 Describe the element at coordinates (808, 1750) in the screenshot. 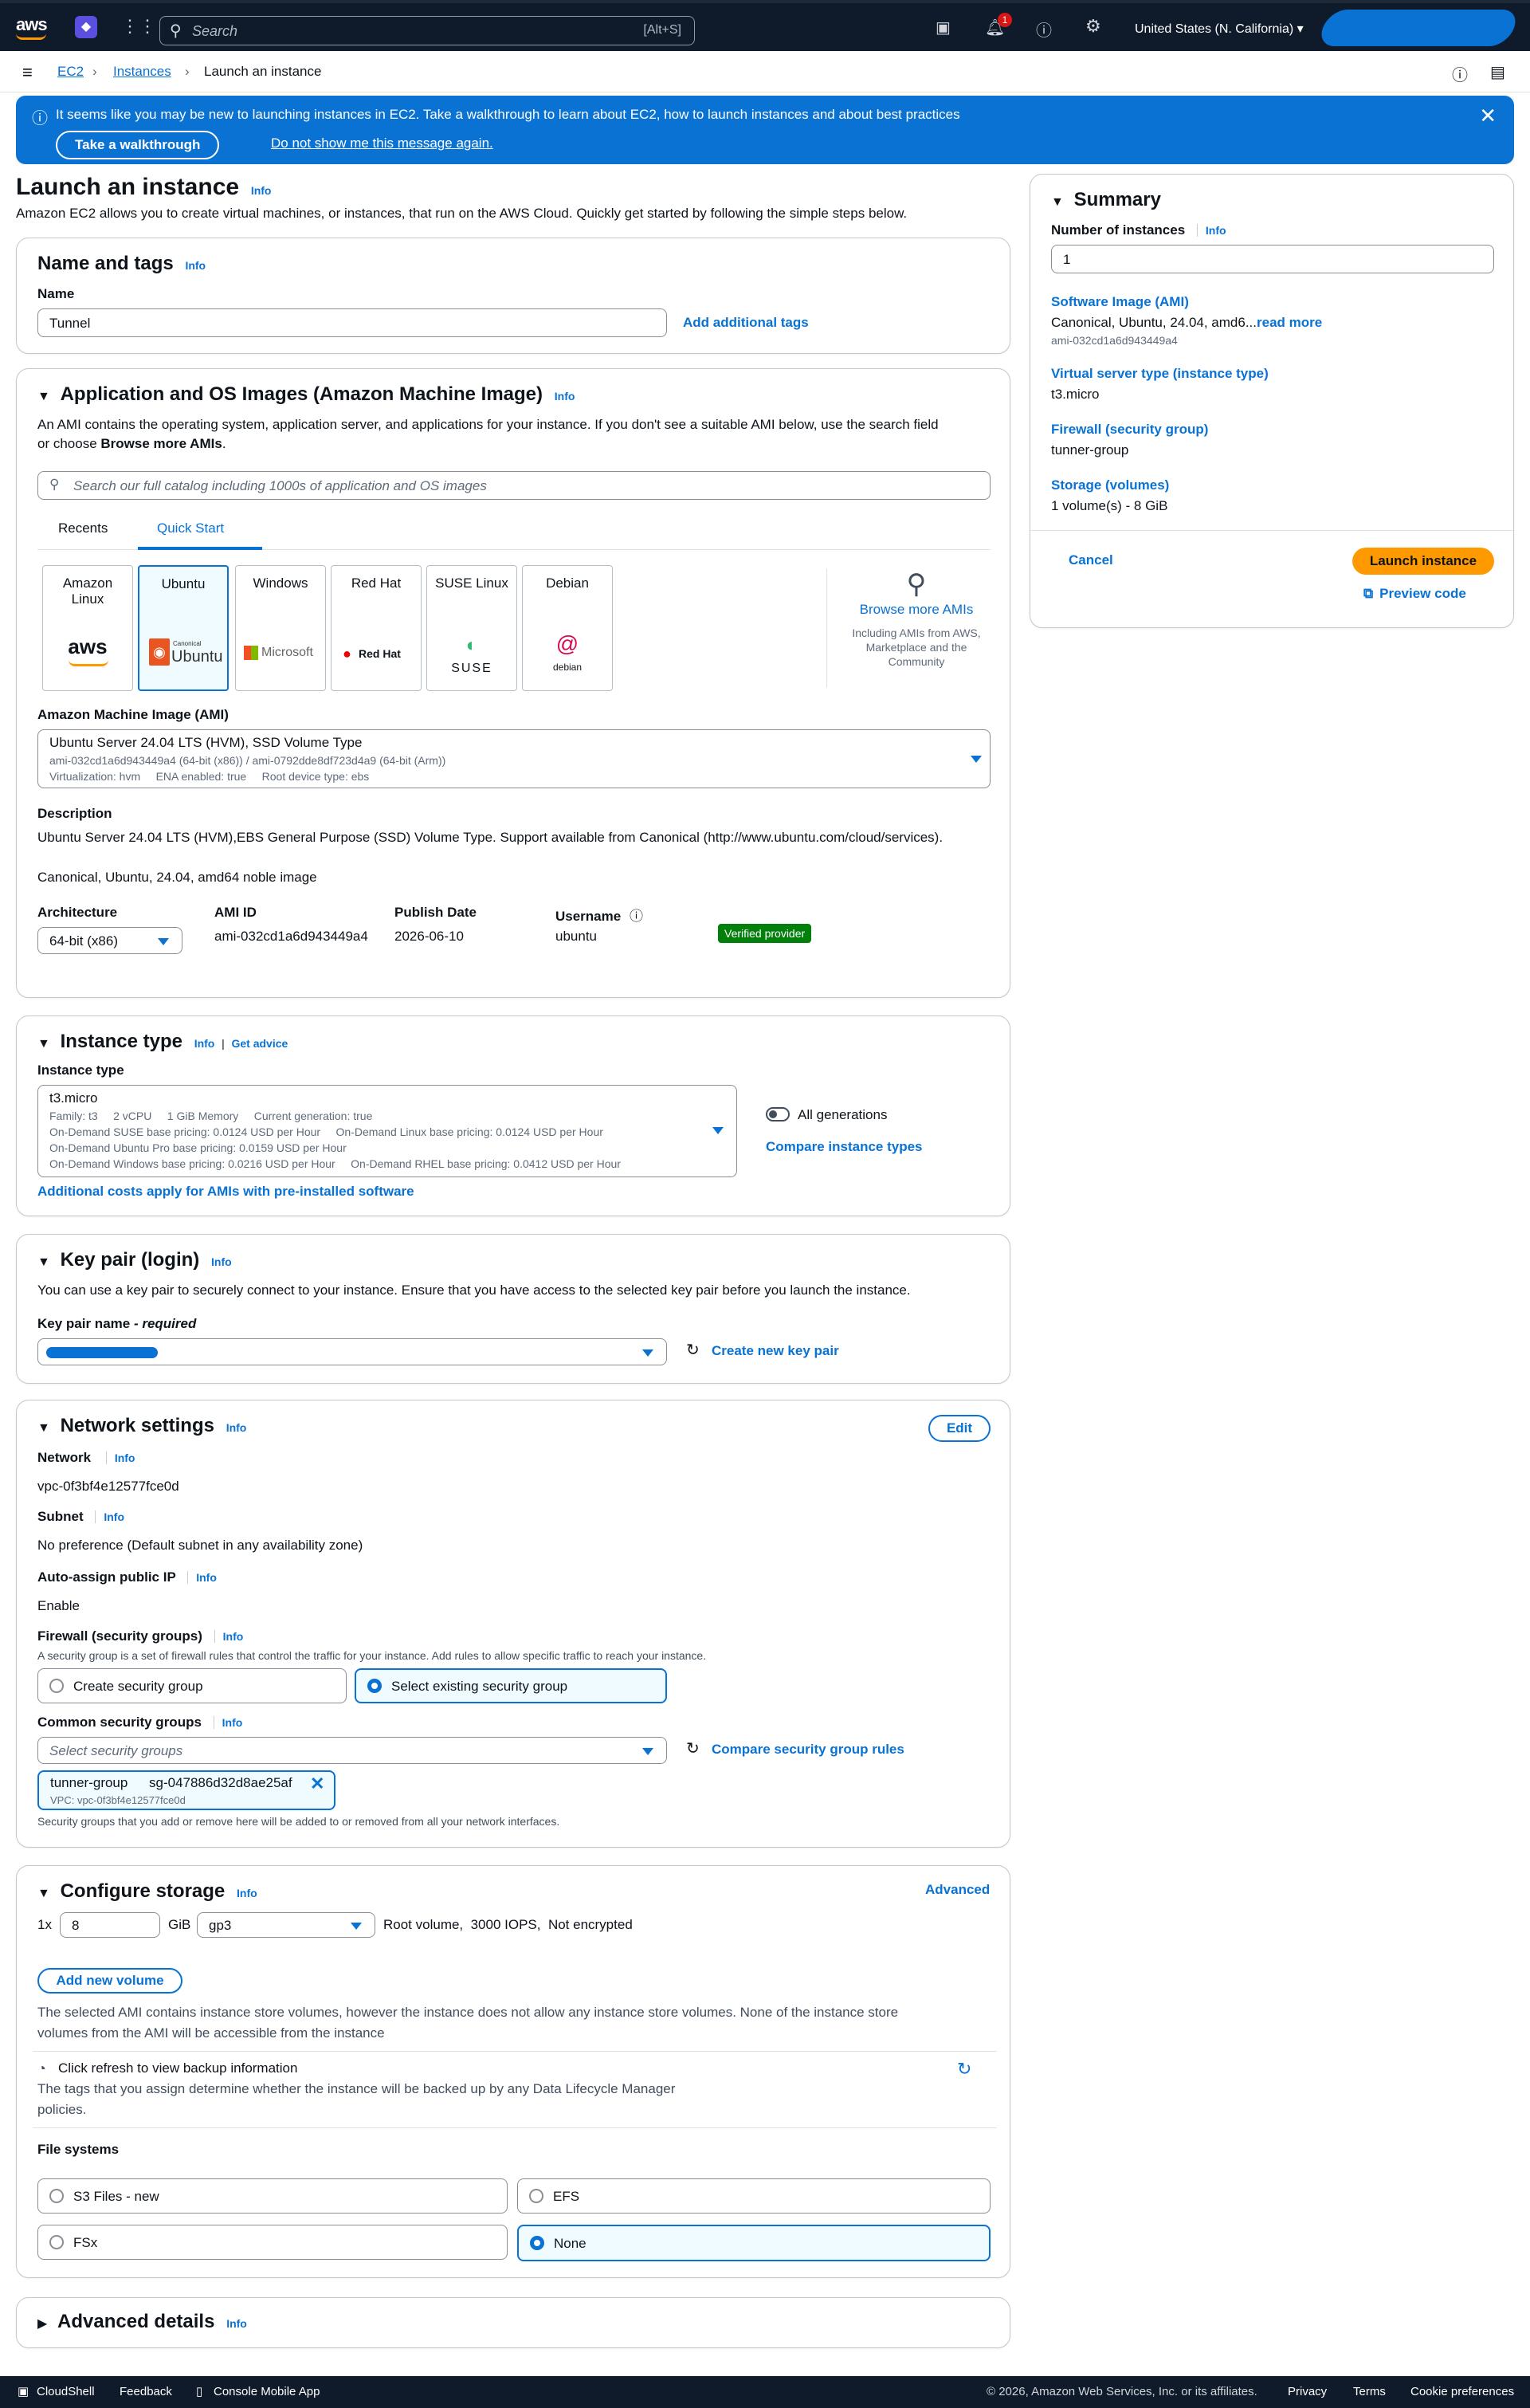

I see `compare-sg-rules-link: Compare security group rules` at that location.